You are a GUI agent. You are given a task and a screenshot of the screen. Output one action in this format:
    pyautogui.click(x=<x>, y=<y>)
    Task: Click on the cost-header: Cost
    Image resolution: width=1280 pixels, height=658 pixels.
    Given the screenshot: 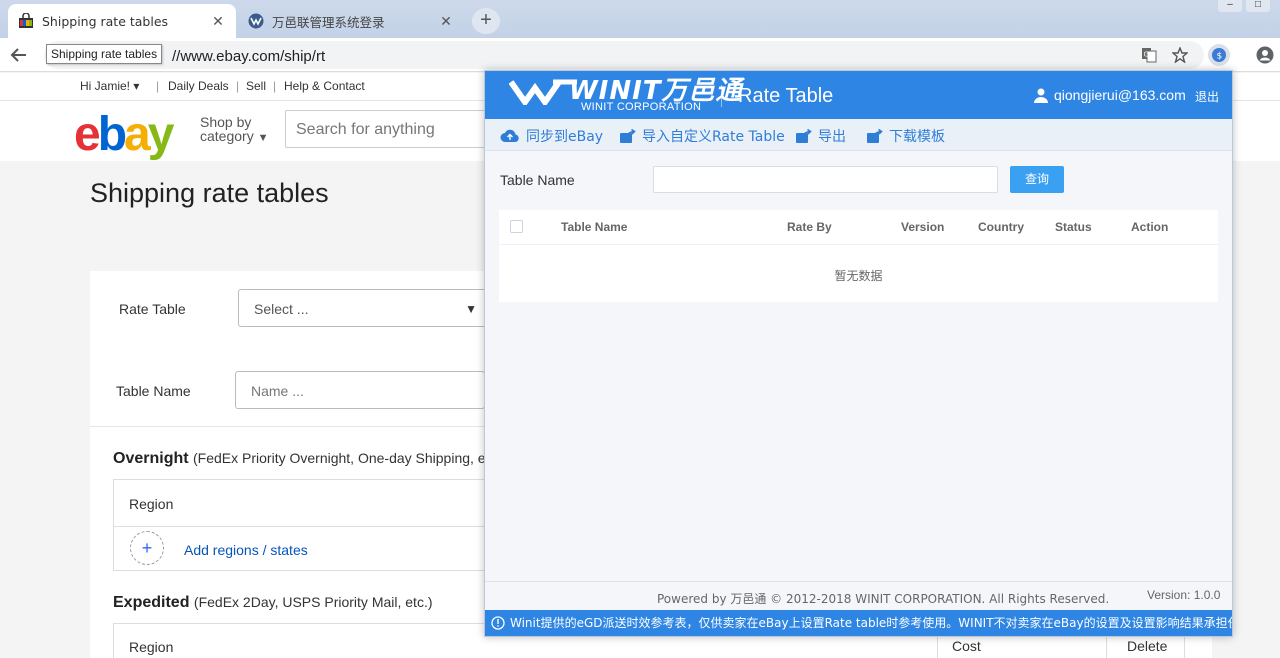 What is the action you would take?
    pyautogui.click(x=966, y=646)
    